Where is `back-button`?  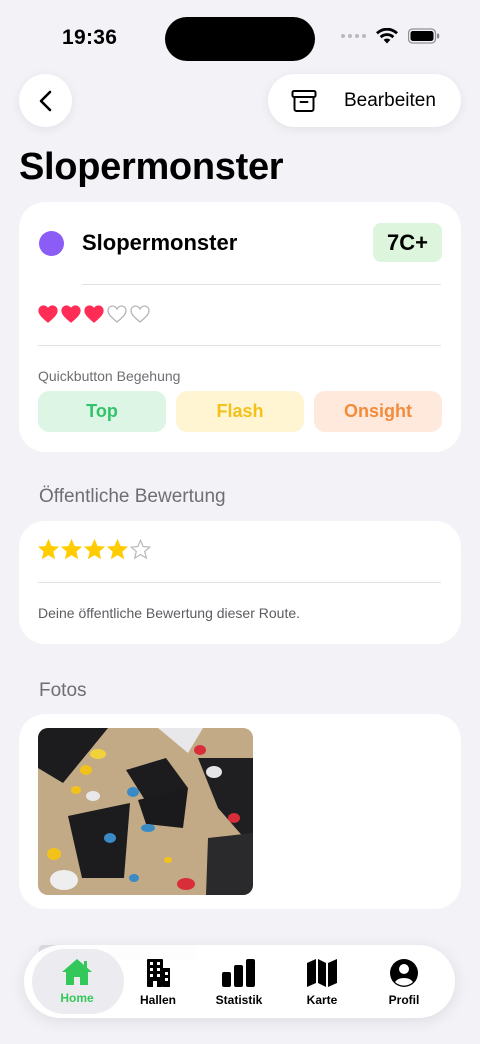
back-button is located at coordinates (45, 100).